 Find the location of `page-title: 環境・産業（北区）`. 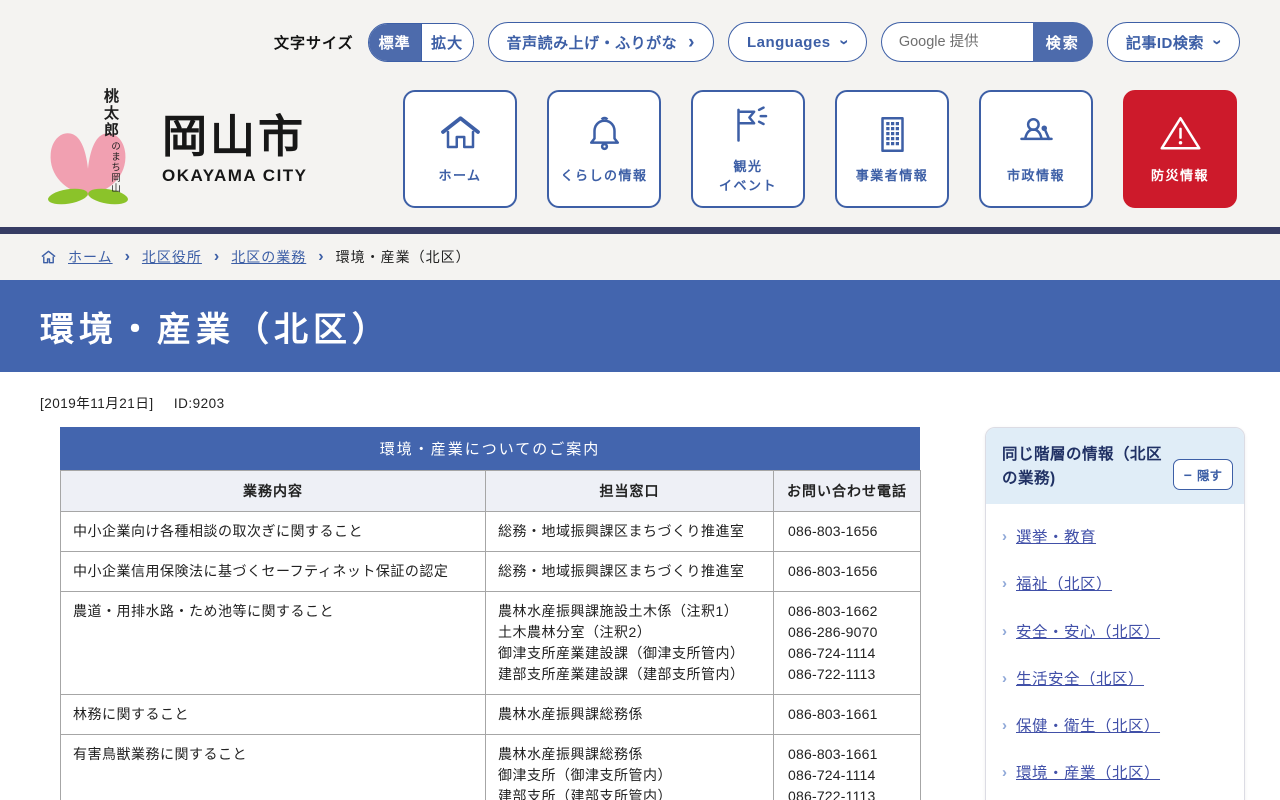

page-title: 環境・産業（北区） is located at coordinates (215, 329).